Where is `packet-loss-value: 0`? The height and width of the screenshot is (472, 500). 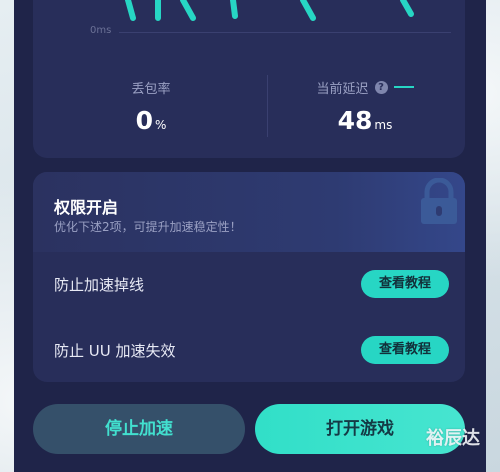
packet-loss-value: 0 is located at coordinates (144, 120).